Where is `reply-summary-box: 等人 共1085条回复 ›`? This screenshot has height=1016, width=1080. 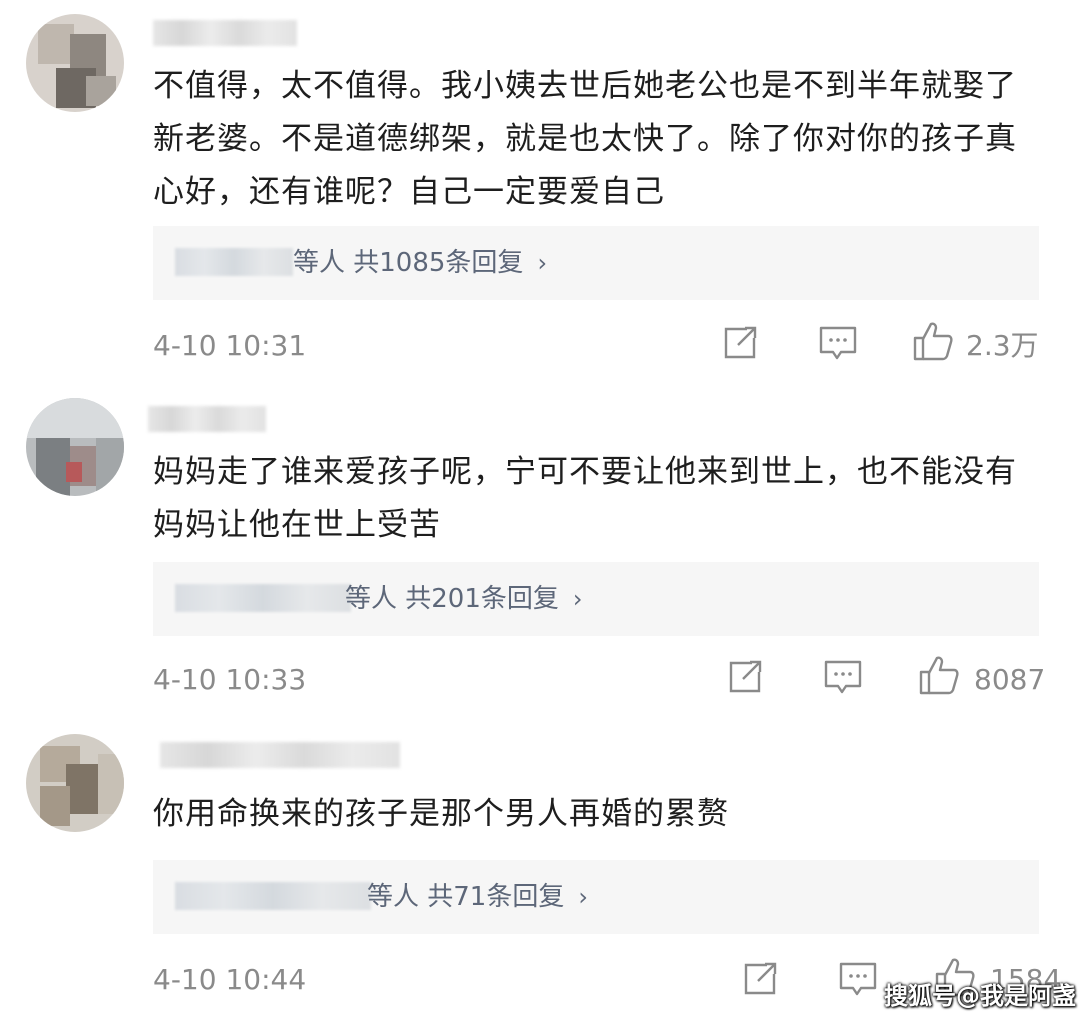
reply-summary-box: 等人 共1085条回复 › is located at coordinates (596, 263).